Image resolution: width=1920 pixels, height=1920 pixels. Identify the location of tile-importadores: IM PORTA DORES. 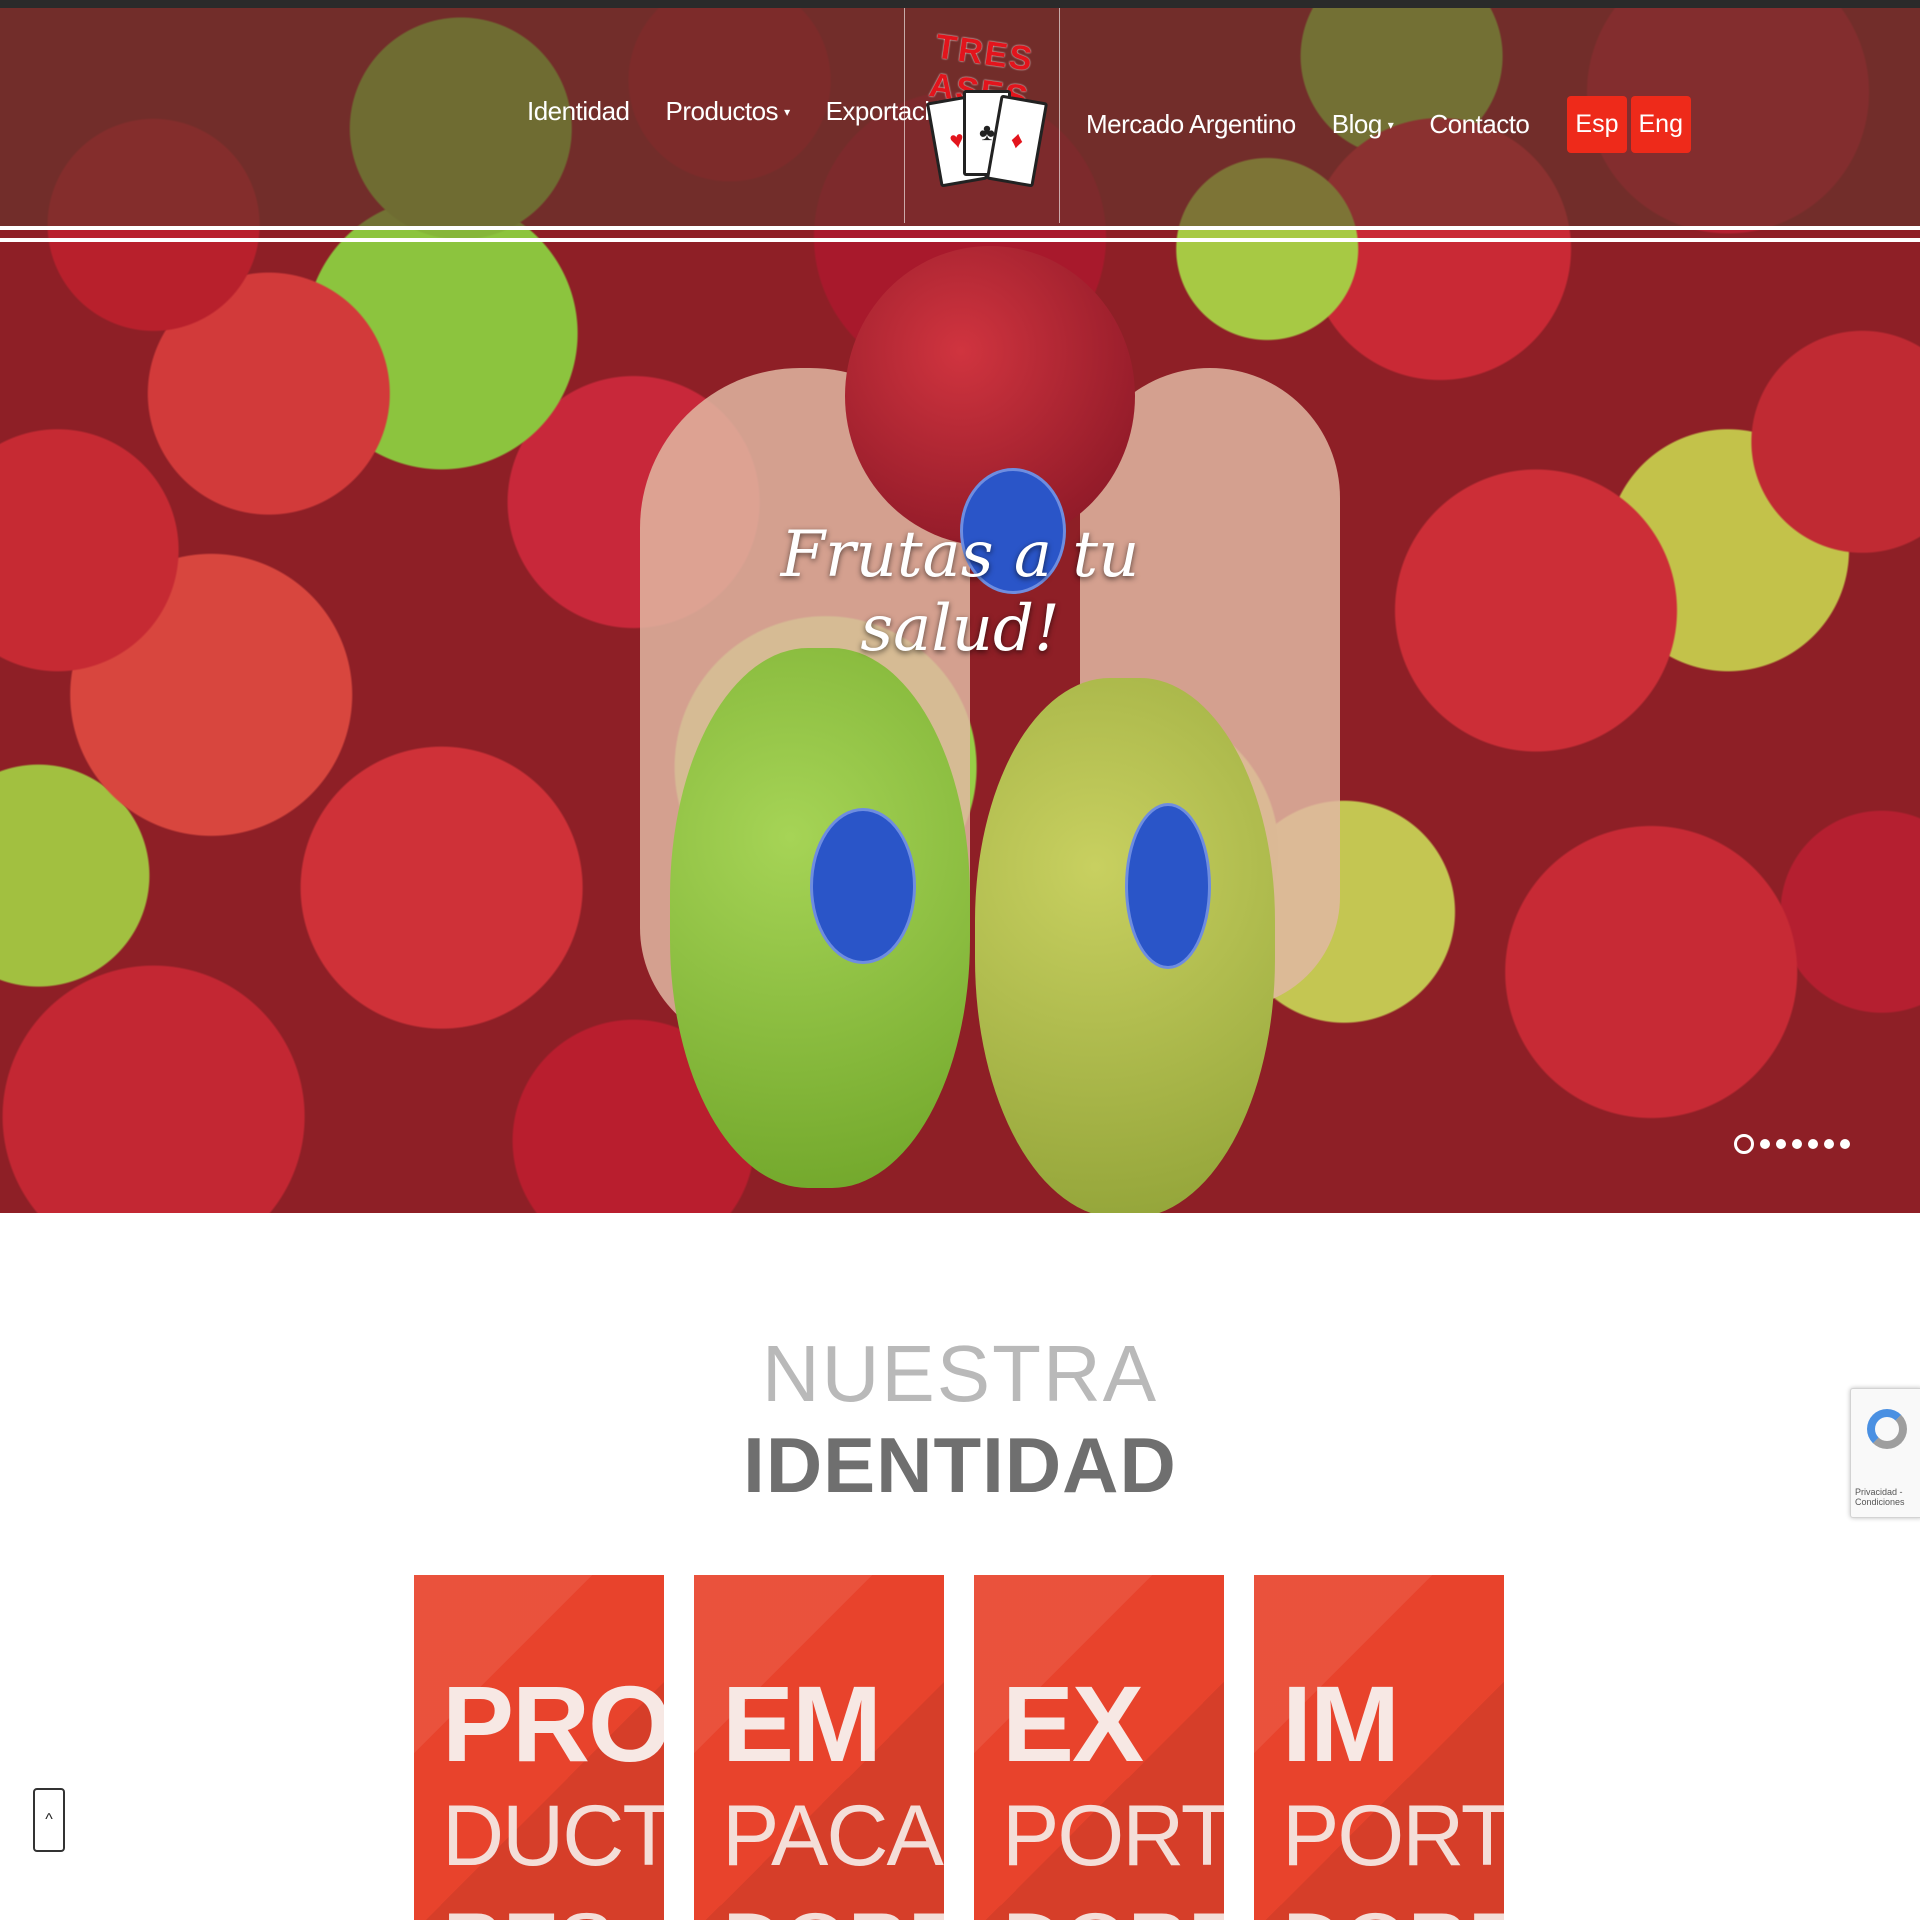
(1379, 1747).